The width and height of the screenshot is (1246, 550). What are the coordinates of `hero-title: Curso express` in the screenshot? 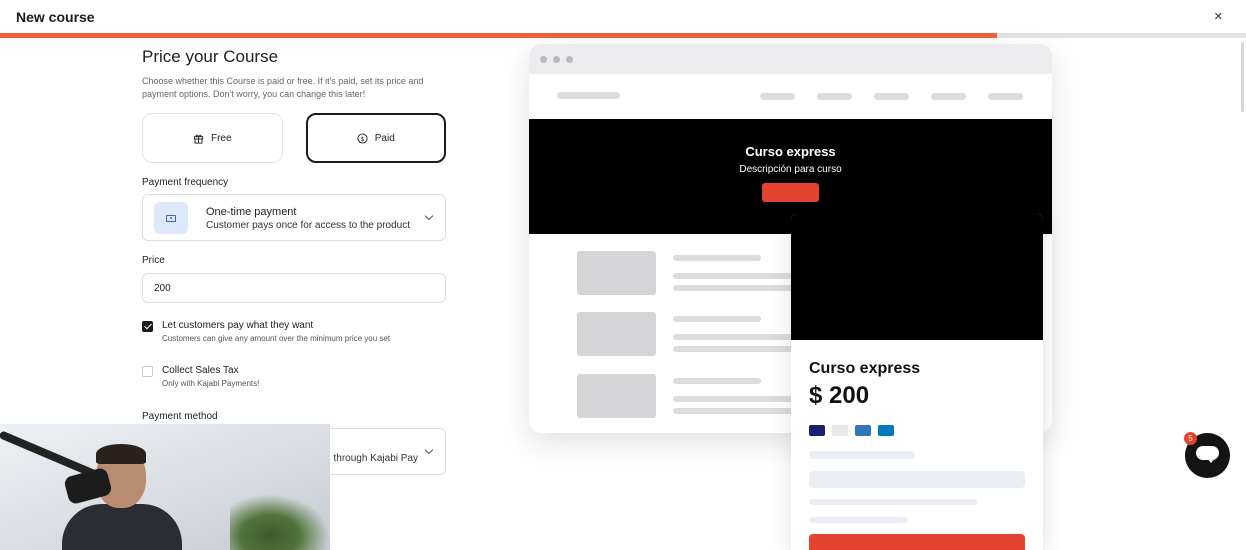 It's located at (790, 151).